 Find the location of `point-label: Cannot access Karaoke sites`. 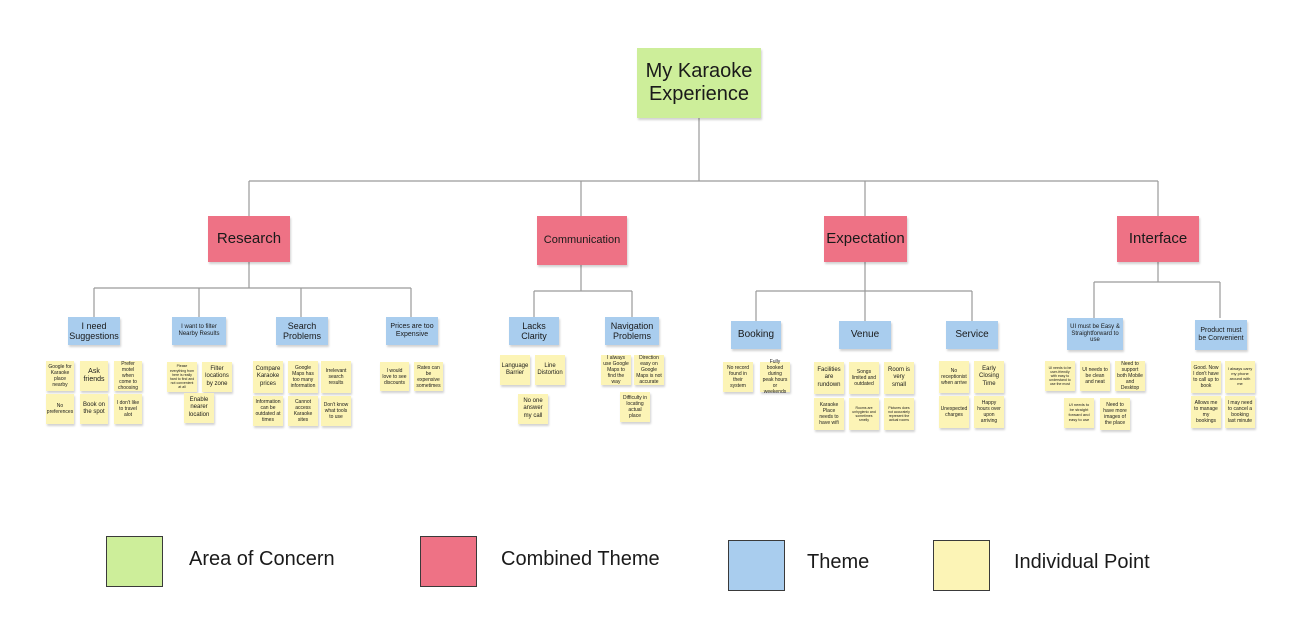

point-label: Cannot access Karaoke sites is located at coordinates (303, 411).